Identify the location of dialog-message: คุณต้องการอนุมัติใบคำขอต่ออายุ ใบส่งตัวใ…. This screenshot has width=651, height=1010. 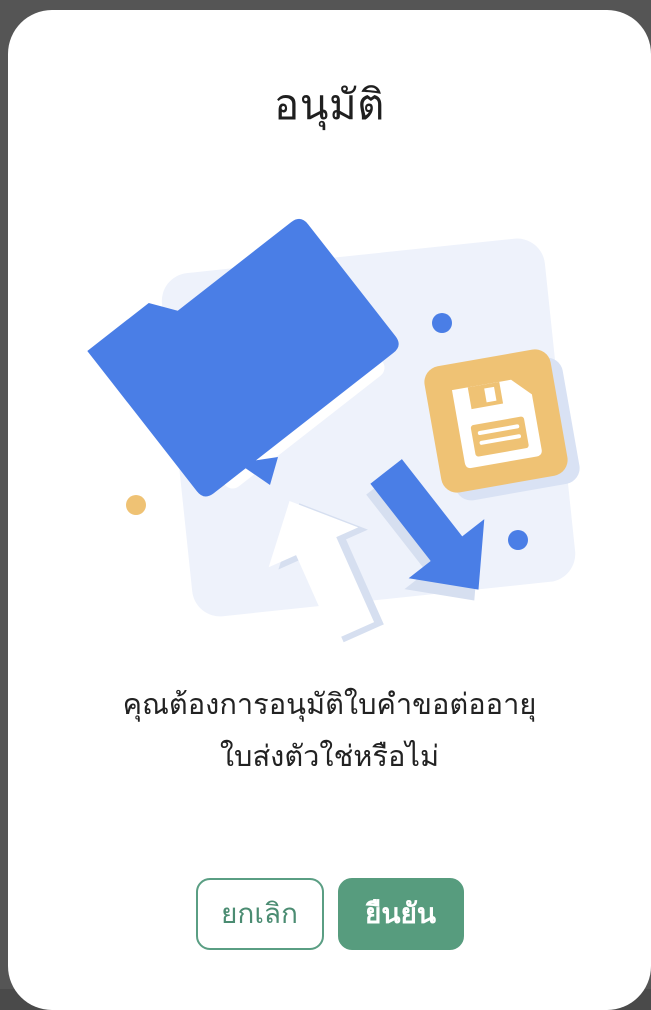
(329, 730).